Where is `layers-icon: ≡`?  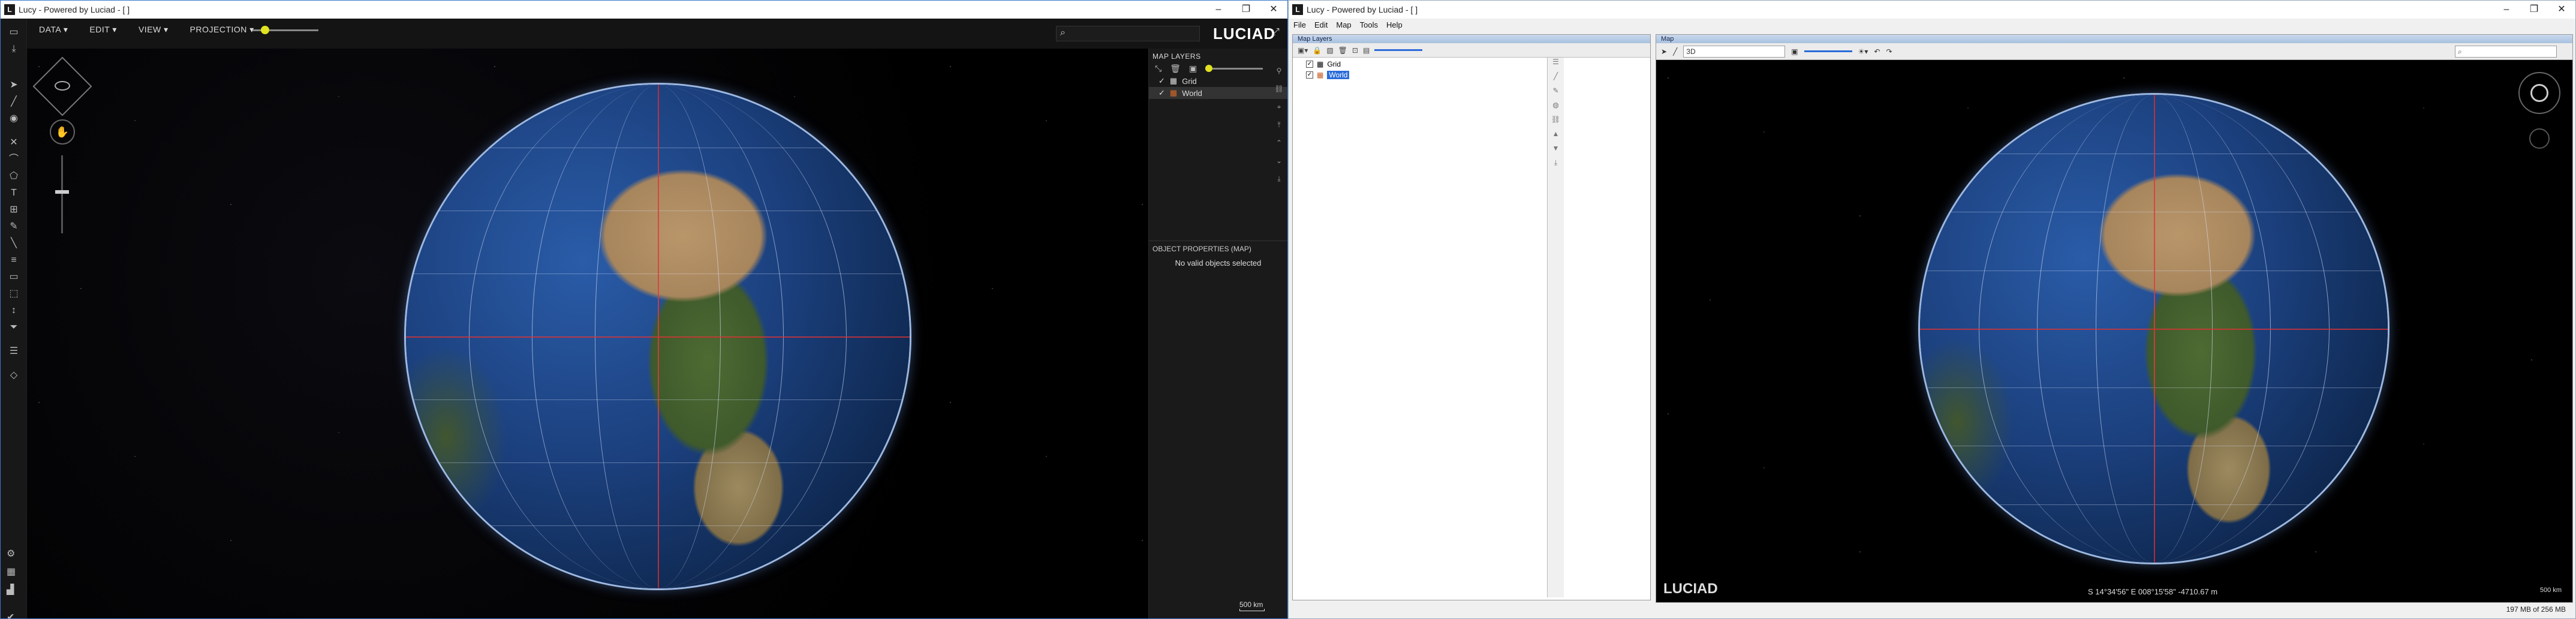
layers-icon: ≡ is located at coordinates (14, 260).